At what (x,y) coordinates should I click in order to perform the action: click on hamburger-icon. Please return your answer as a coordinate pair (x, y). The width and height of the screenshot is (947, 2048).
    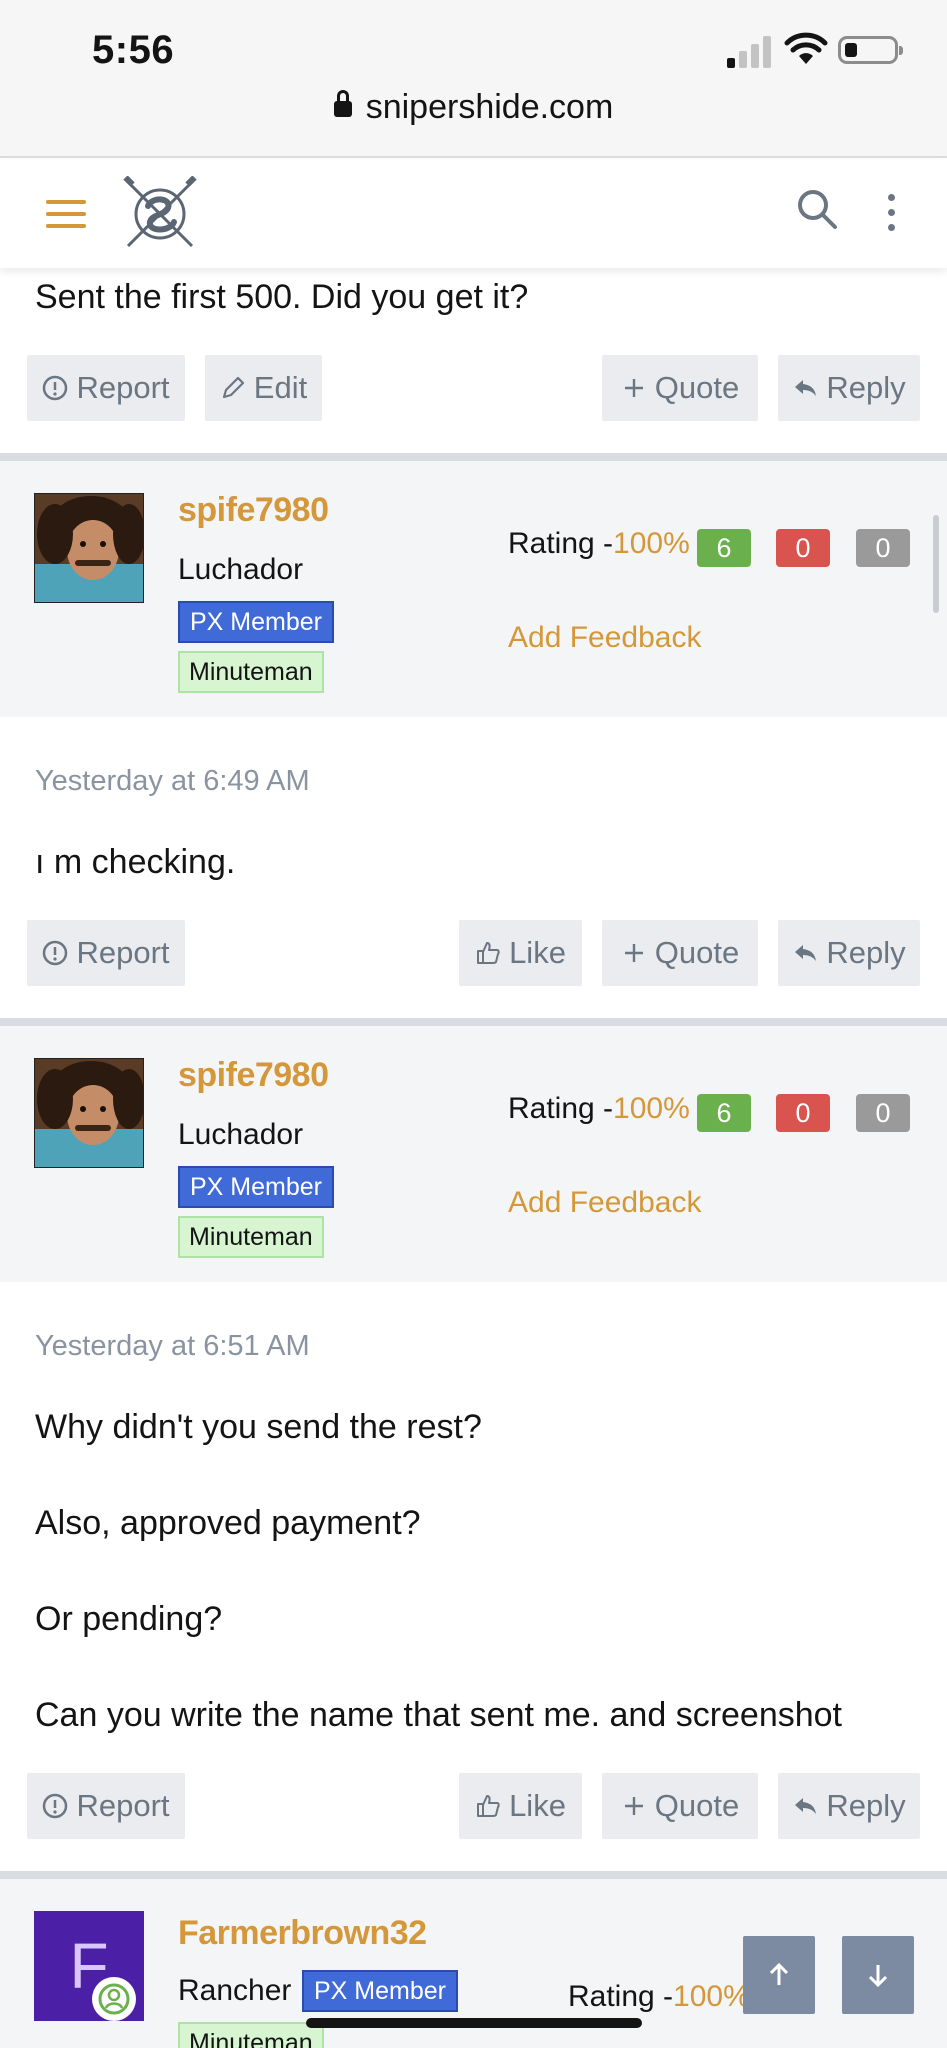
    Looking at the image, I should click on (66, 214).